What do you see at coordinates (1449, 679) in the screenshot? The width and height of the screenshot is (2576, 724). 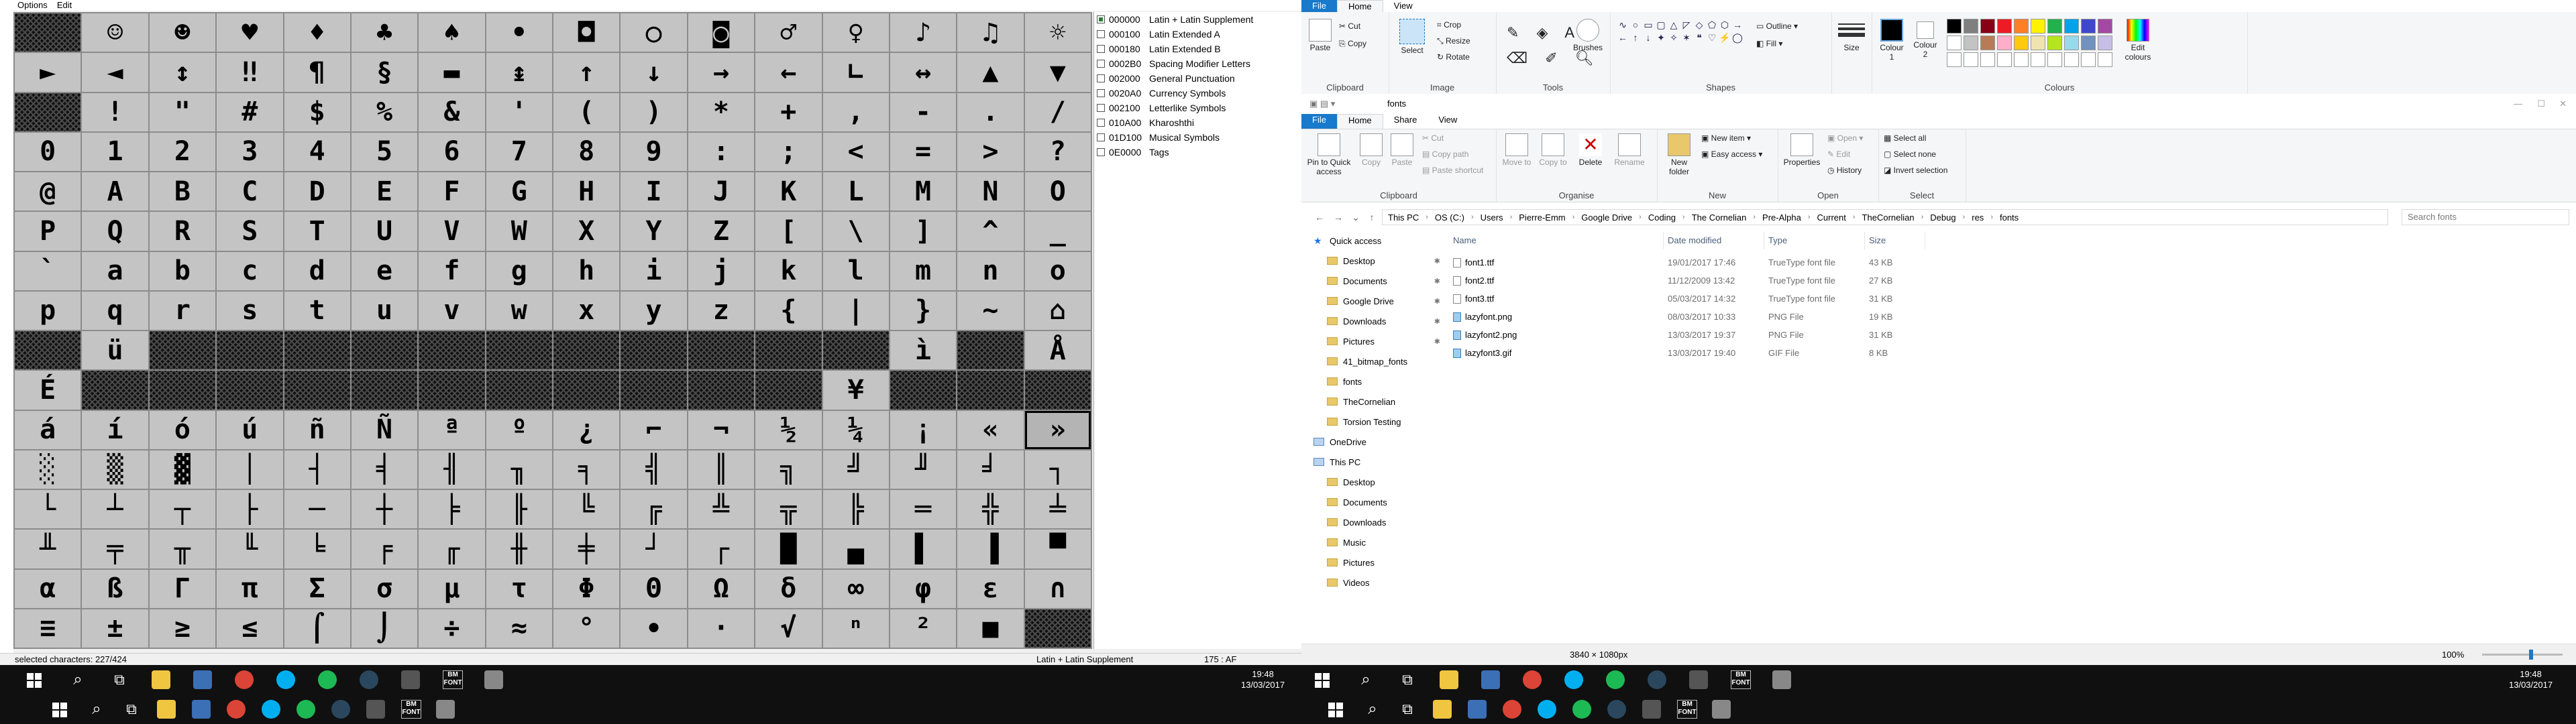 I see `file-explorer-icon` at bounding box center [1449, 679].